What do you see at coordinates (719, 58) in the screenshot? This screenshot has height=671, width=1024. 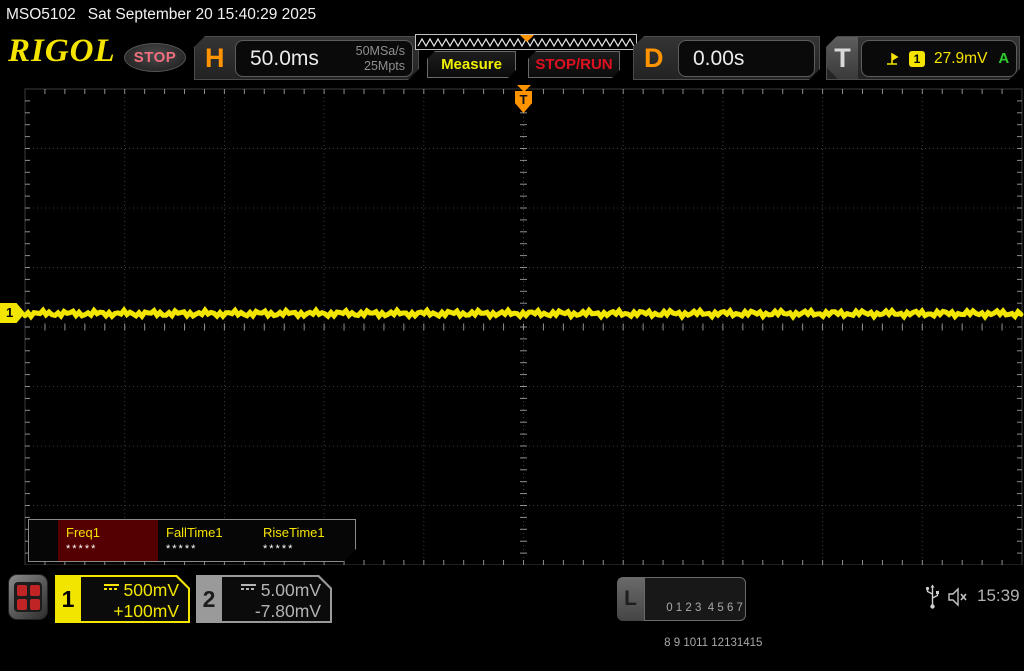 I see `delay-value: 0.00s` at bounding box center [719, 58].